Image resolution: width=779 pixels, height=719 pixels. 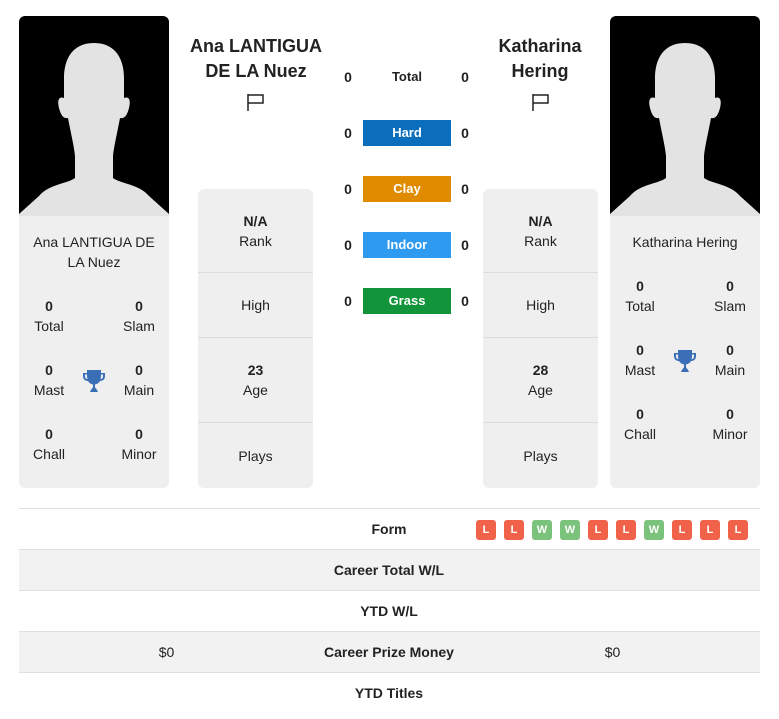 I want to click on surface-row-total: 0 Total 0, so click(x=407, y=77).